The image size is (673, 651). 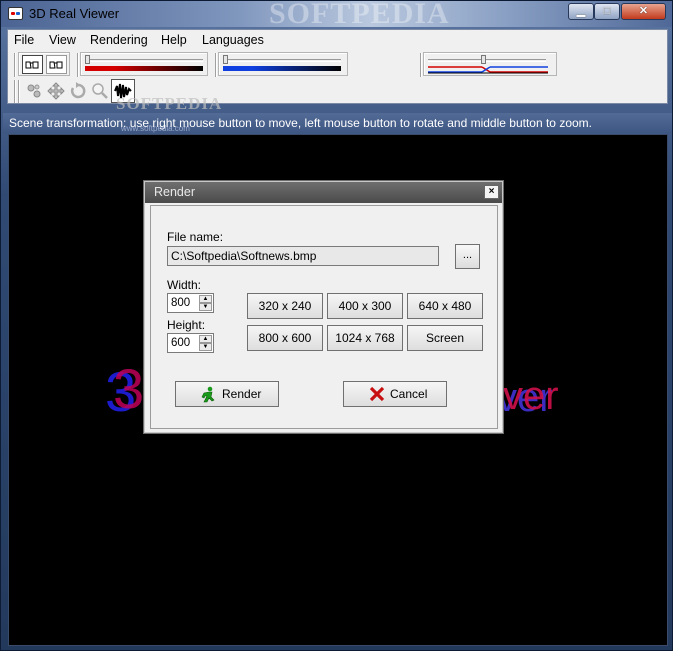 What do you see at coordinates (487, 60) in the screenshot?
I see `convergence-slider-track` at bounding box center [487, 60].